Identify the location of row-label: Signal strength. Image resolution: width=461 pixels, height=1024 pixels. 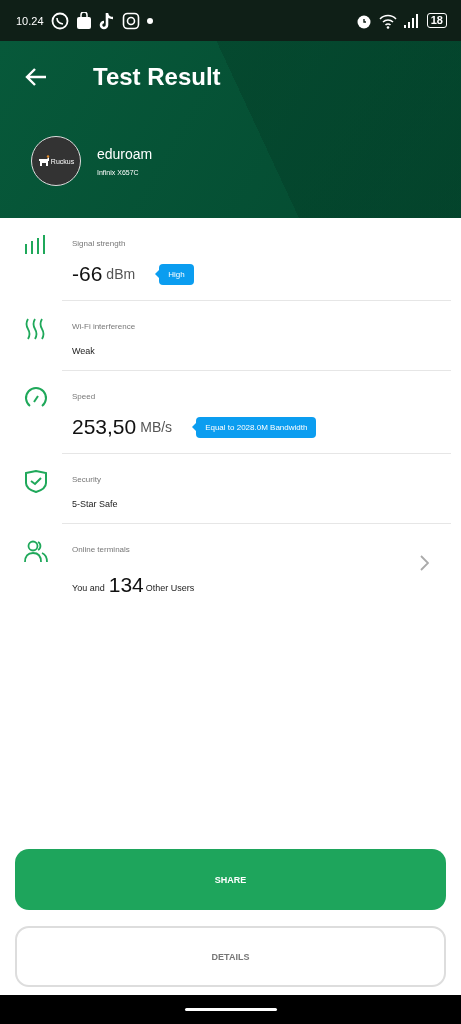
(99, 243).